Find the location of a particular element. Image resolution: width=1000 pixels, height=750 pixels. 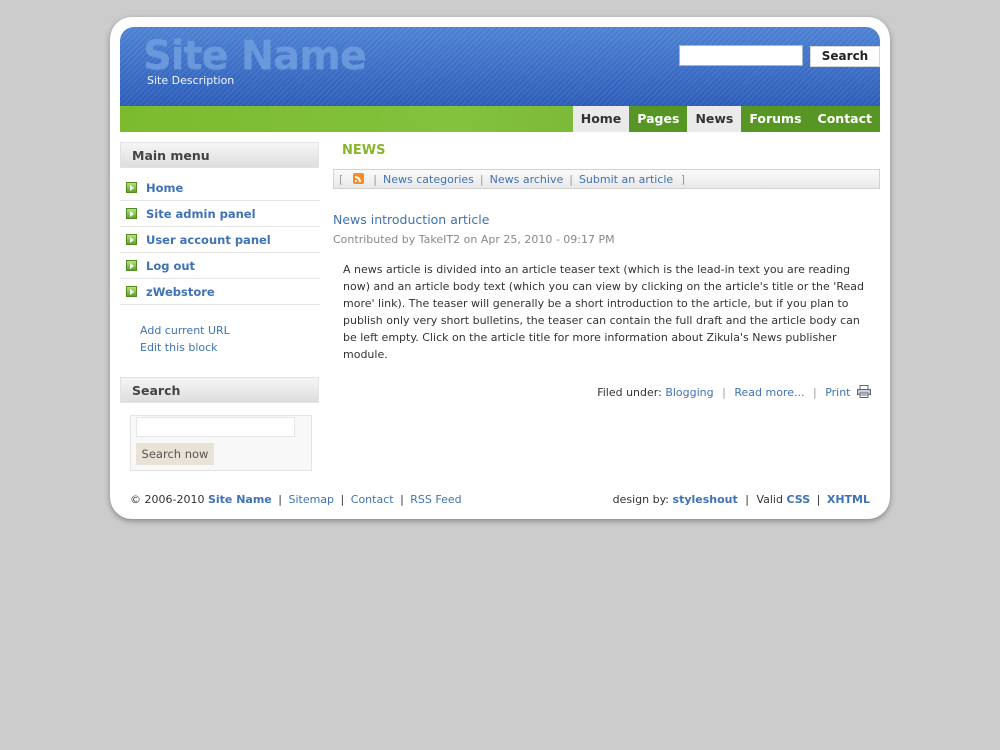

edit-block-link: Edit this block is located at coordinates (179, 347).